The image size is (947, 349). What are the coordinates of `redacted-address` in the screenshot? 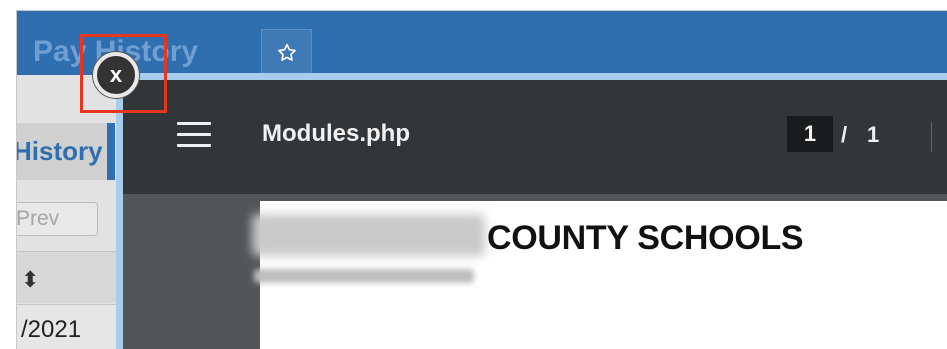 It's located at (364, 276).